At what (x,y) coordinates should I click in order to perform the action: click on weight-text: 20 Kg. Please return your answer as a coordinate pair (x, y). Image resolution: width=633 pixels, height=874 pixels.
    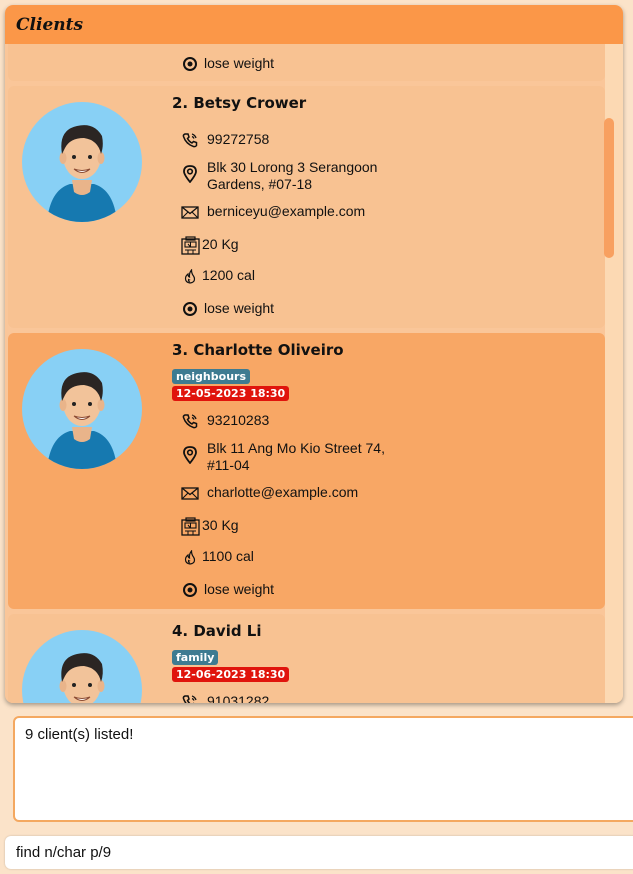
    Looking at the image, I should click on (220, 244).